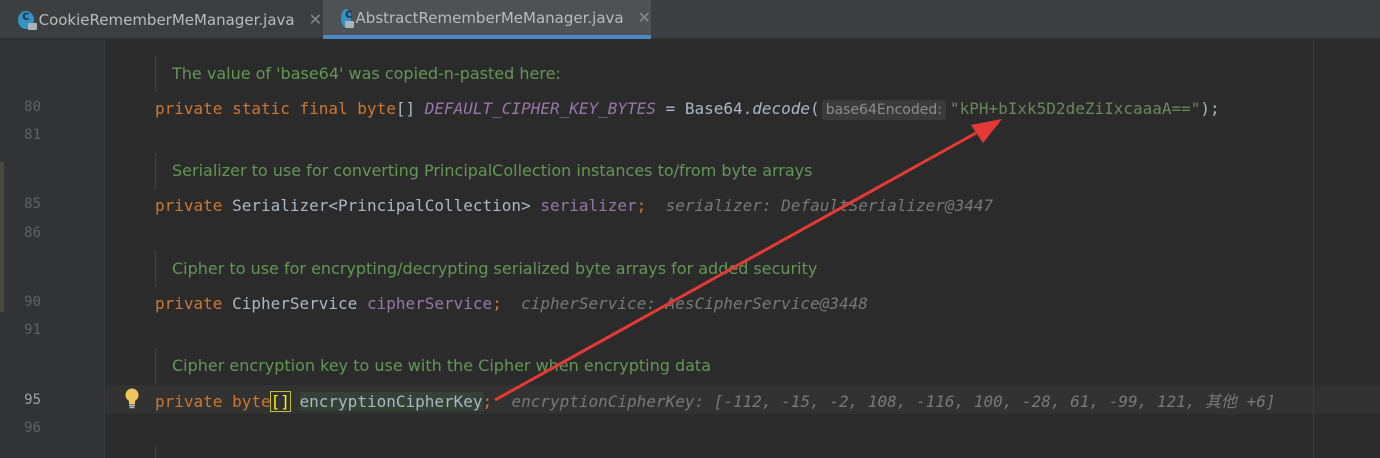 The width and height of the screenshot is (1380, 458). I want to click on string-literal: "kPH+bIxk5D2deZiIxcaaaA==", so click(1075, 108).